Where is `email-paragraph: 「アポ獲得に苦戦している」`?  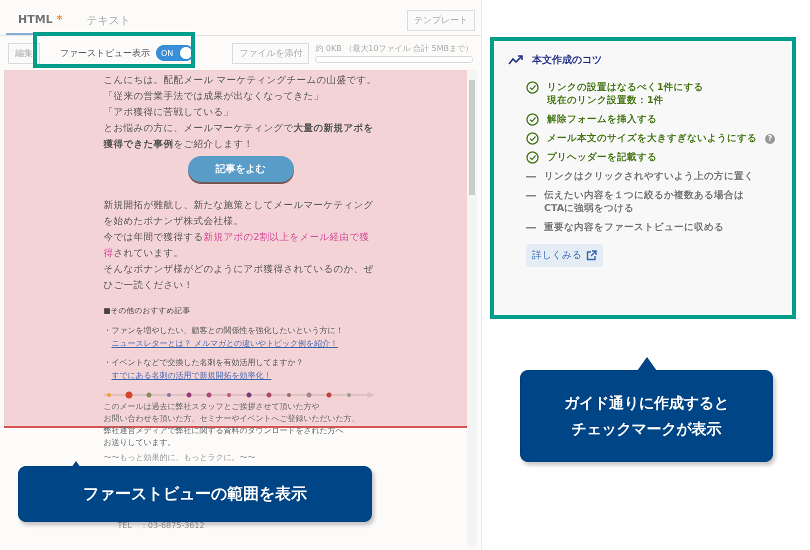
email-paragraph: 「アポ獲得に苦戦している」 is located at coordinates (169, 113).